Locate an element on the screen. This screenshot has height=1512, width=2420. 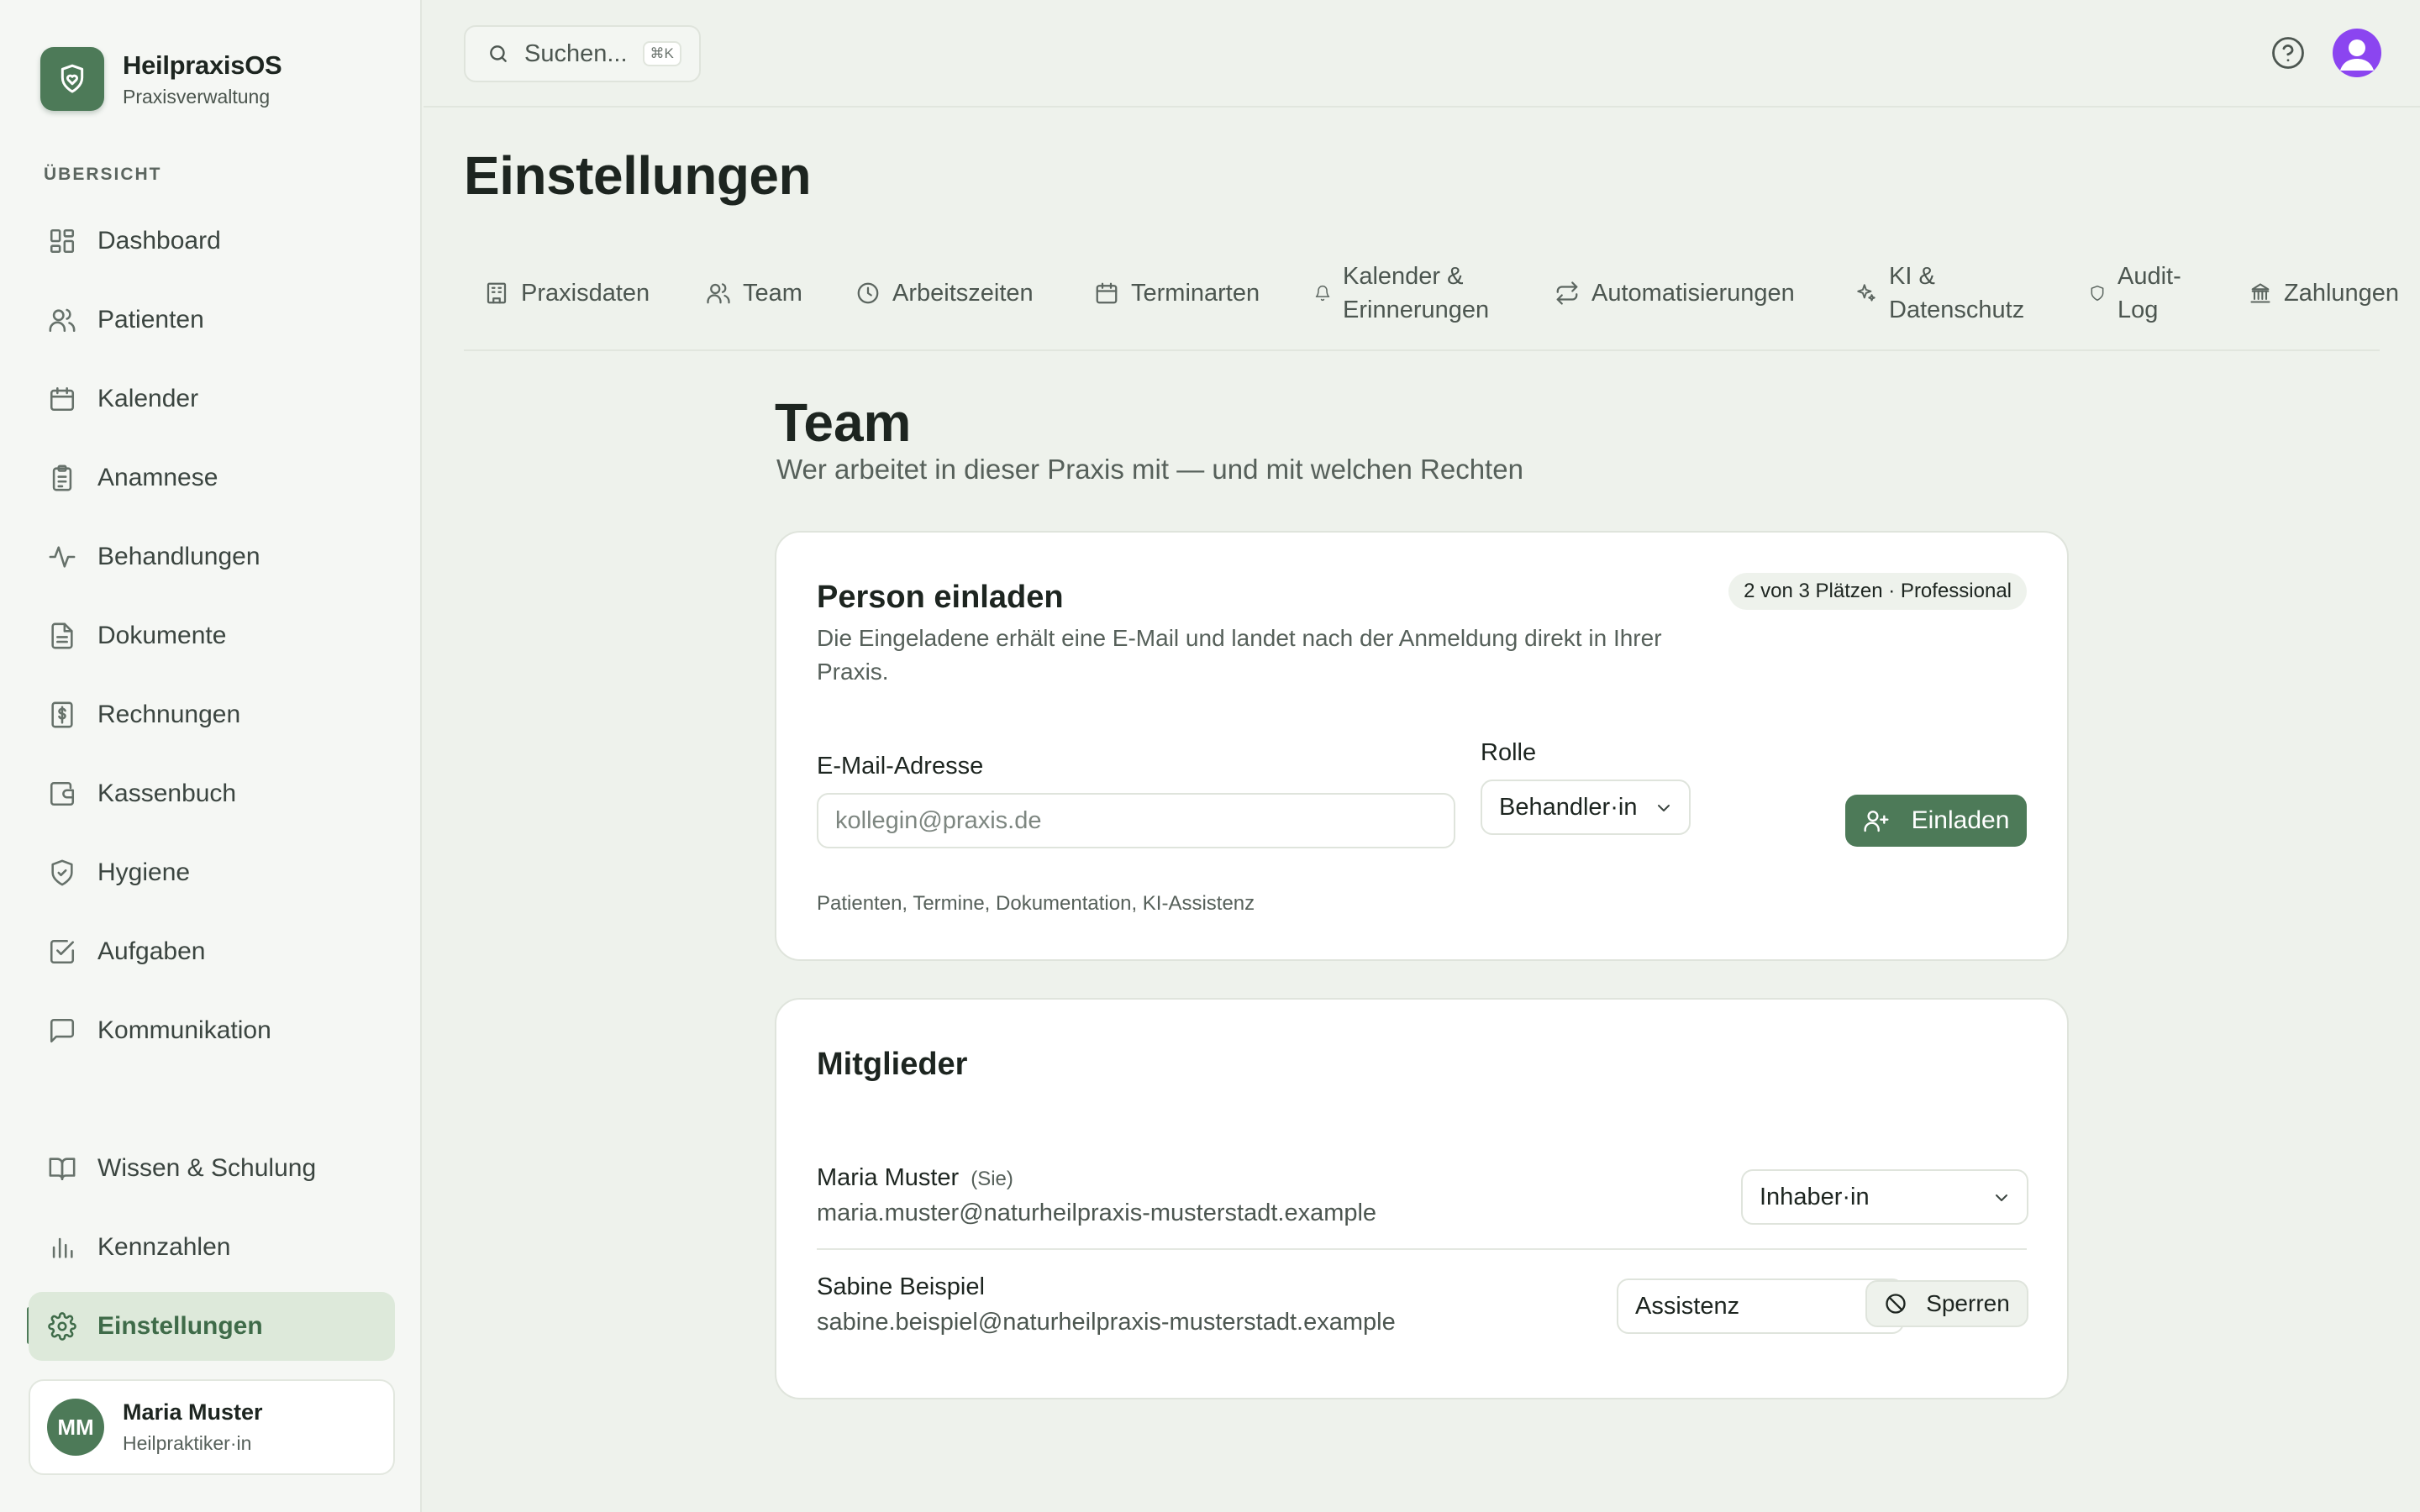
avatar: MM is located at coordinates (75, 1427).